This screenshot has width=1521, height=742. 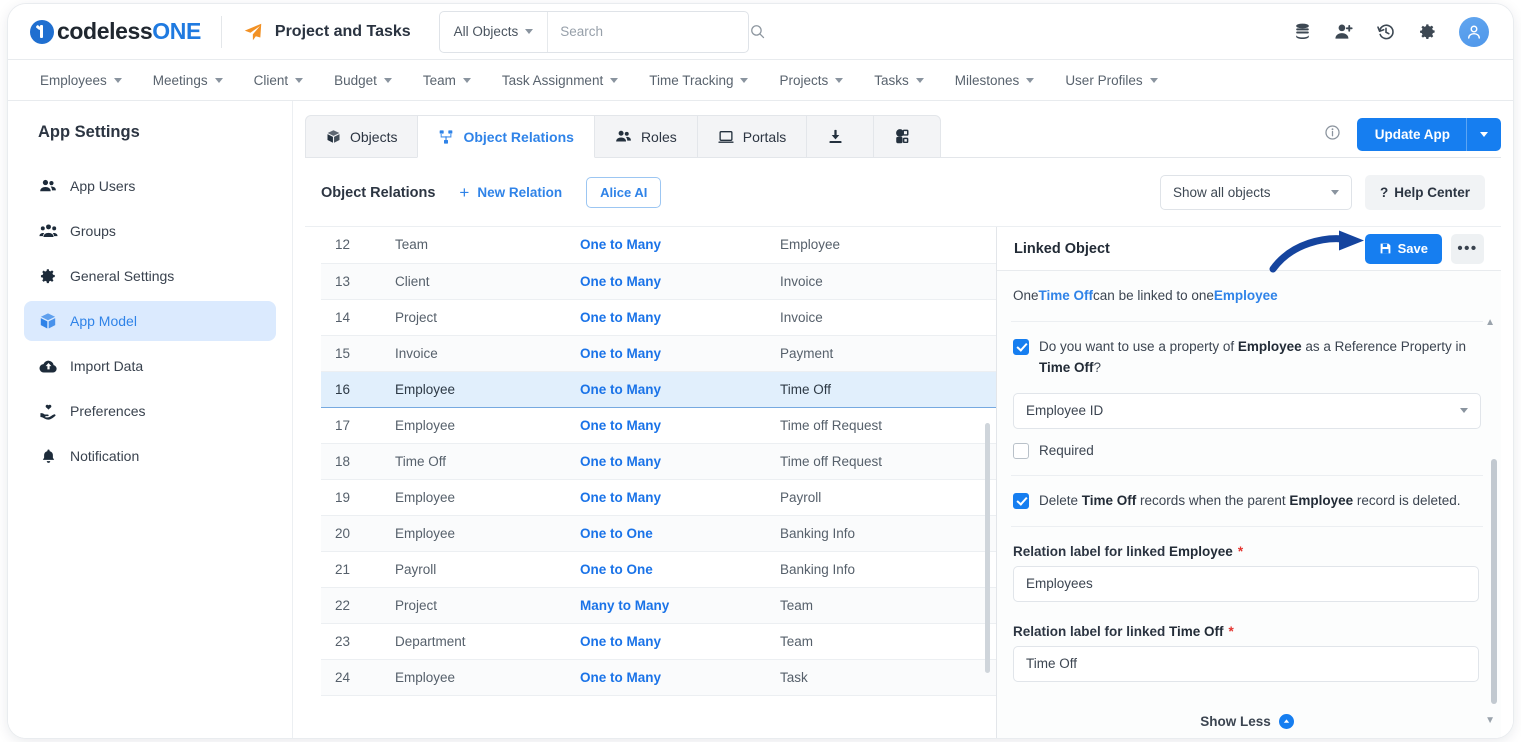 I want to click on table-row: 12 Team One to Many Employee, so click(x=658, y=245).